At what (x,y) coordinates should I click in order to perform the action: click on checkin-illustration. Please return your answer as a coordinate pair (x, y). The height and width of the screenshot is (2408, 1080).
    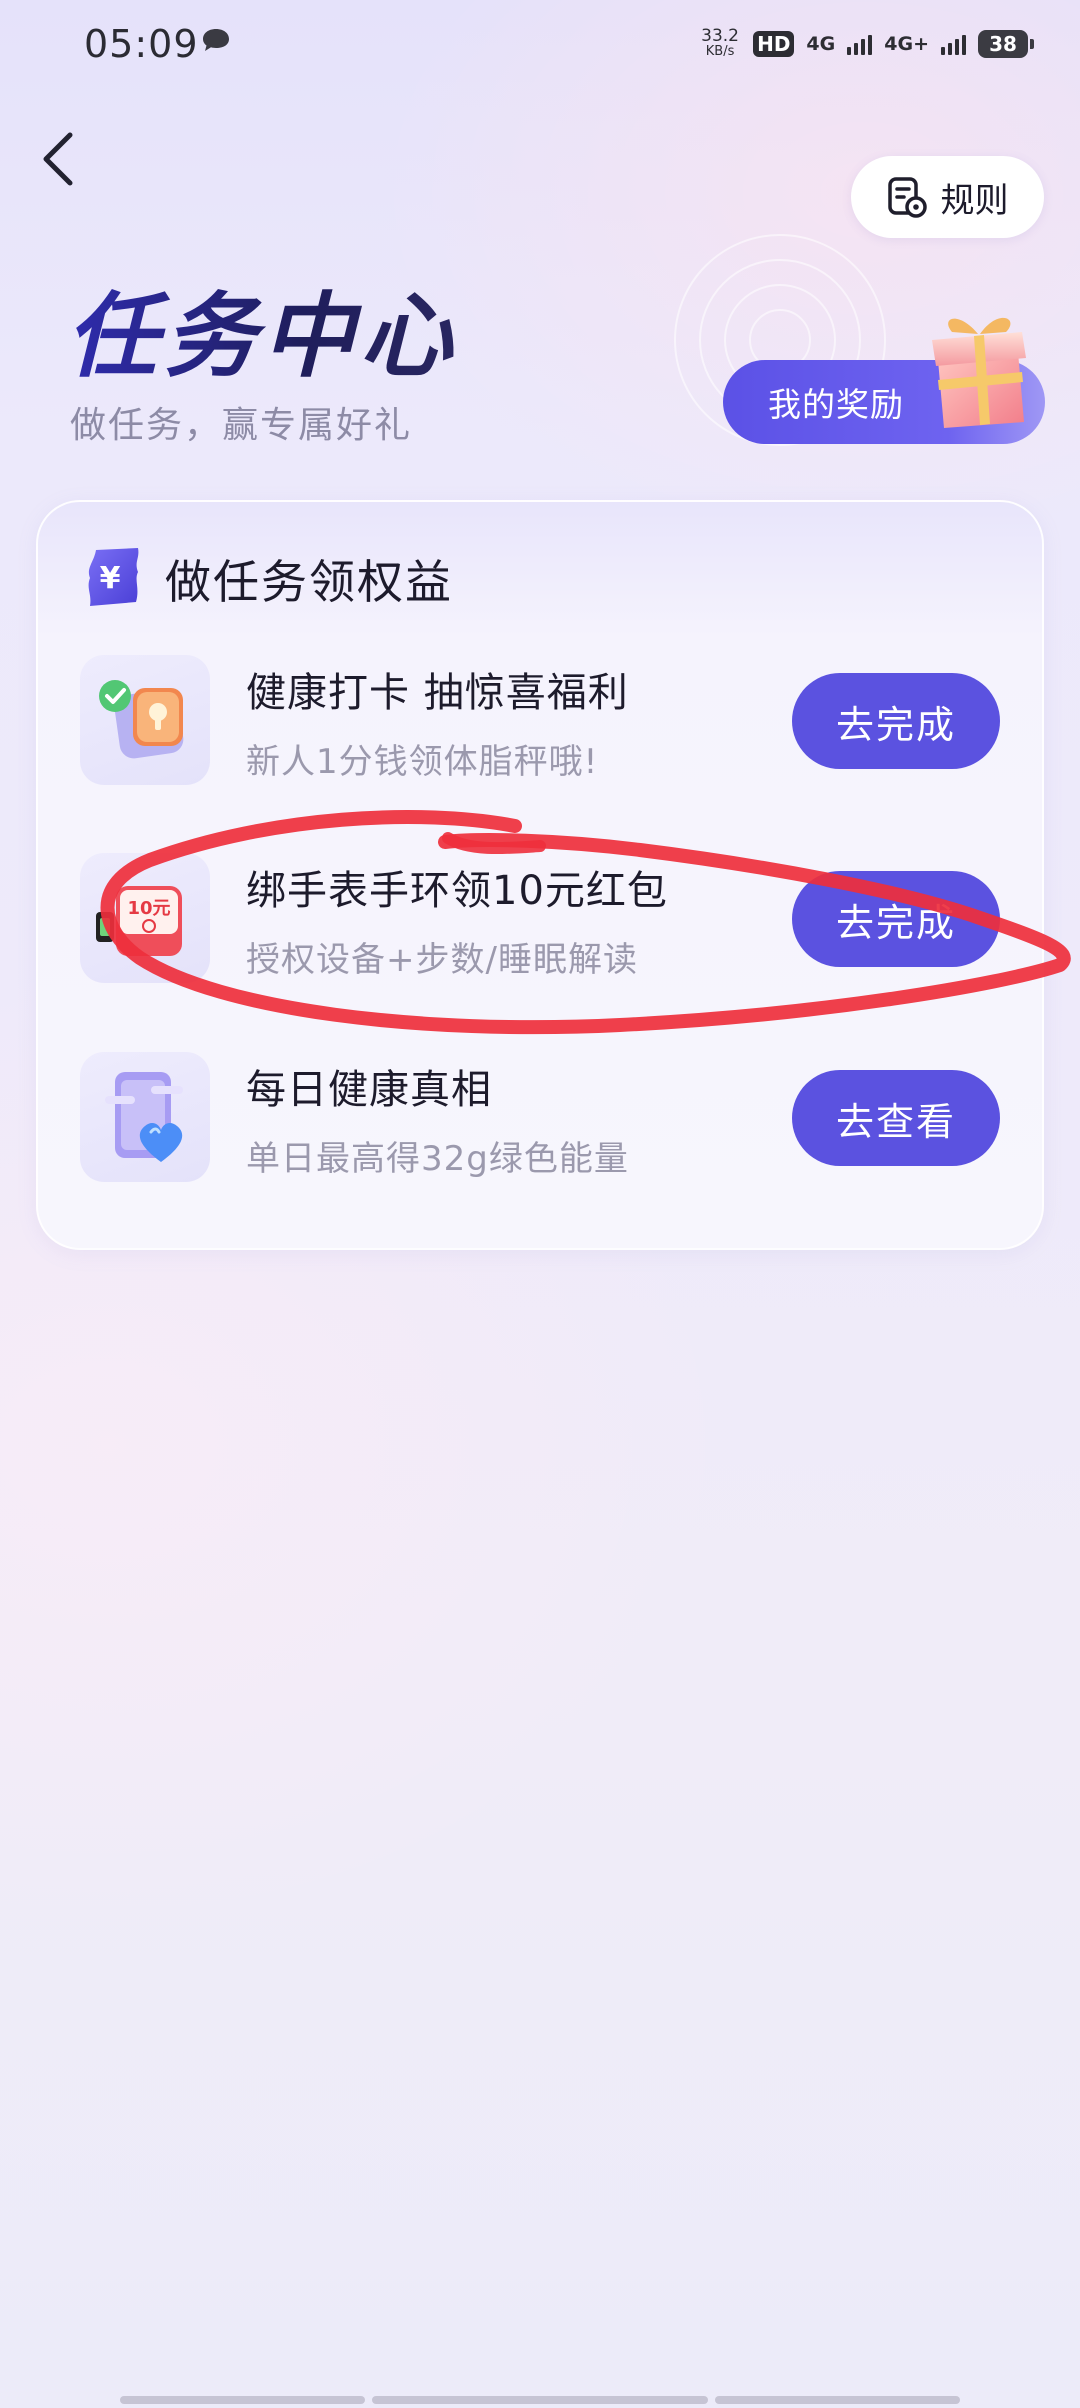
    Looking at the image, I should click on (141, 719).